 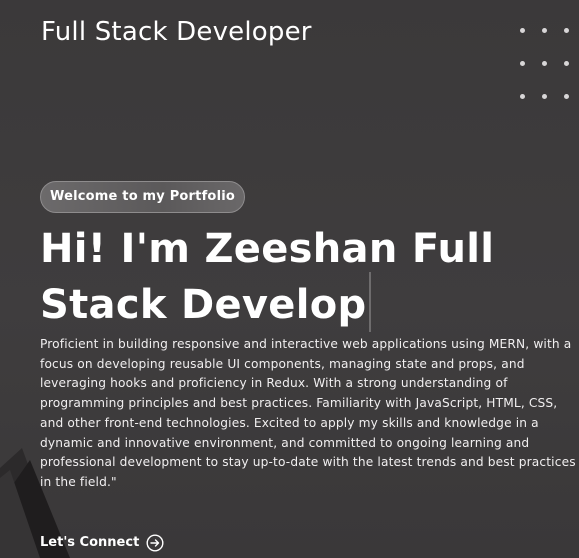 What do you see at coordinates (155, 543) in the screenshot?
I see `arrow-right-circle-icon` at bounding box center [155, 543].